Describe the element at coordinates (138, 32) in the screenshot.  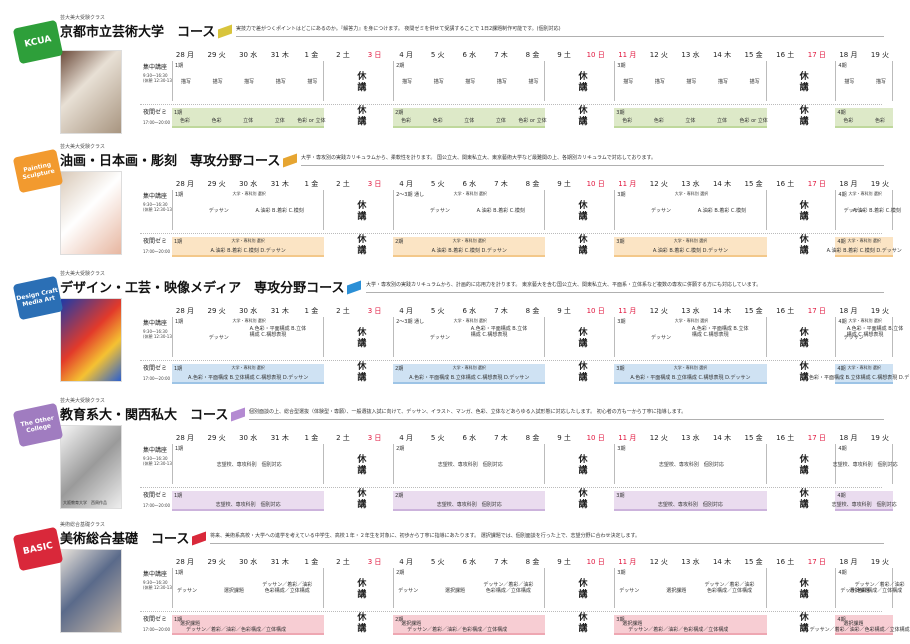
I see `course-title-text: 京都市立芸術大学 コース` at that location.